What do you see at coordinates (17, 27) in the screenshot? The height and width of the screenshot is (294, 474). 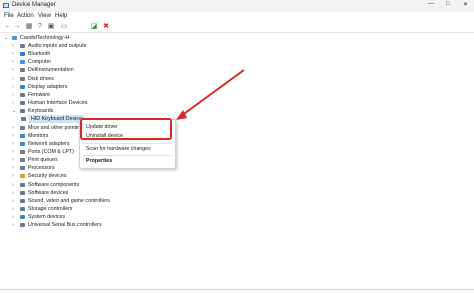 I see `forward-arrow-icon: →` at bounding box center [17, 27].